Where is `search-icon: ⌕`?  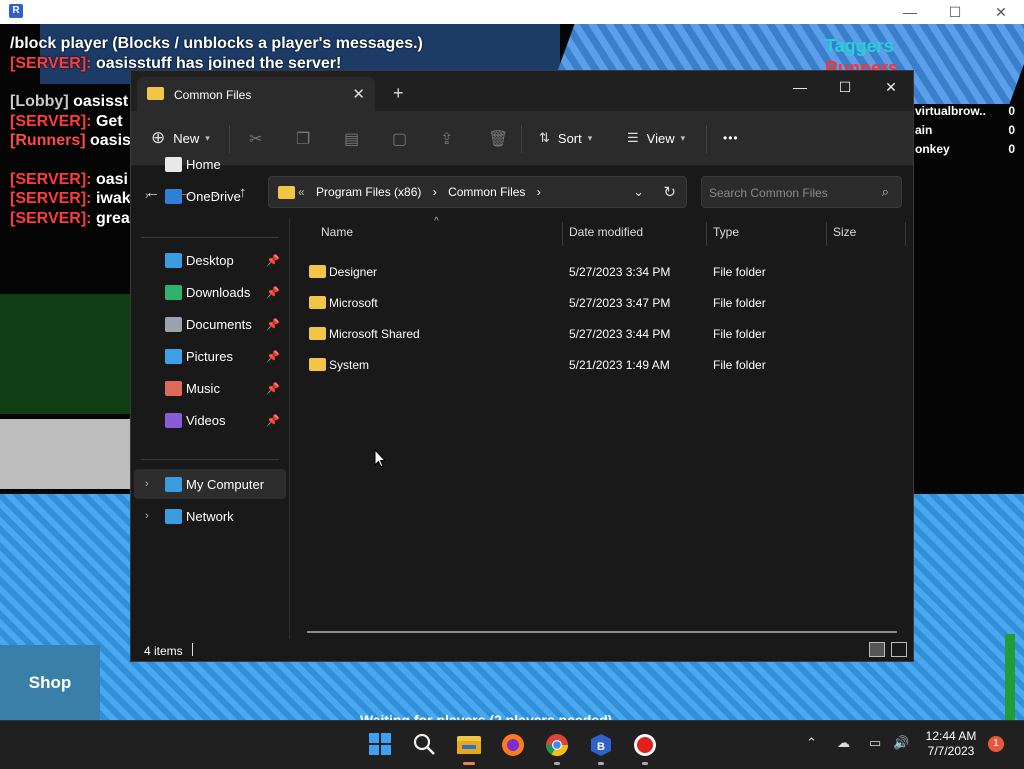 search-icon: ⌕ is located at coordinates (885, 192).